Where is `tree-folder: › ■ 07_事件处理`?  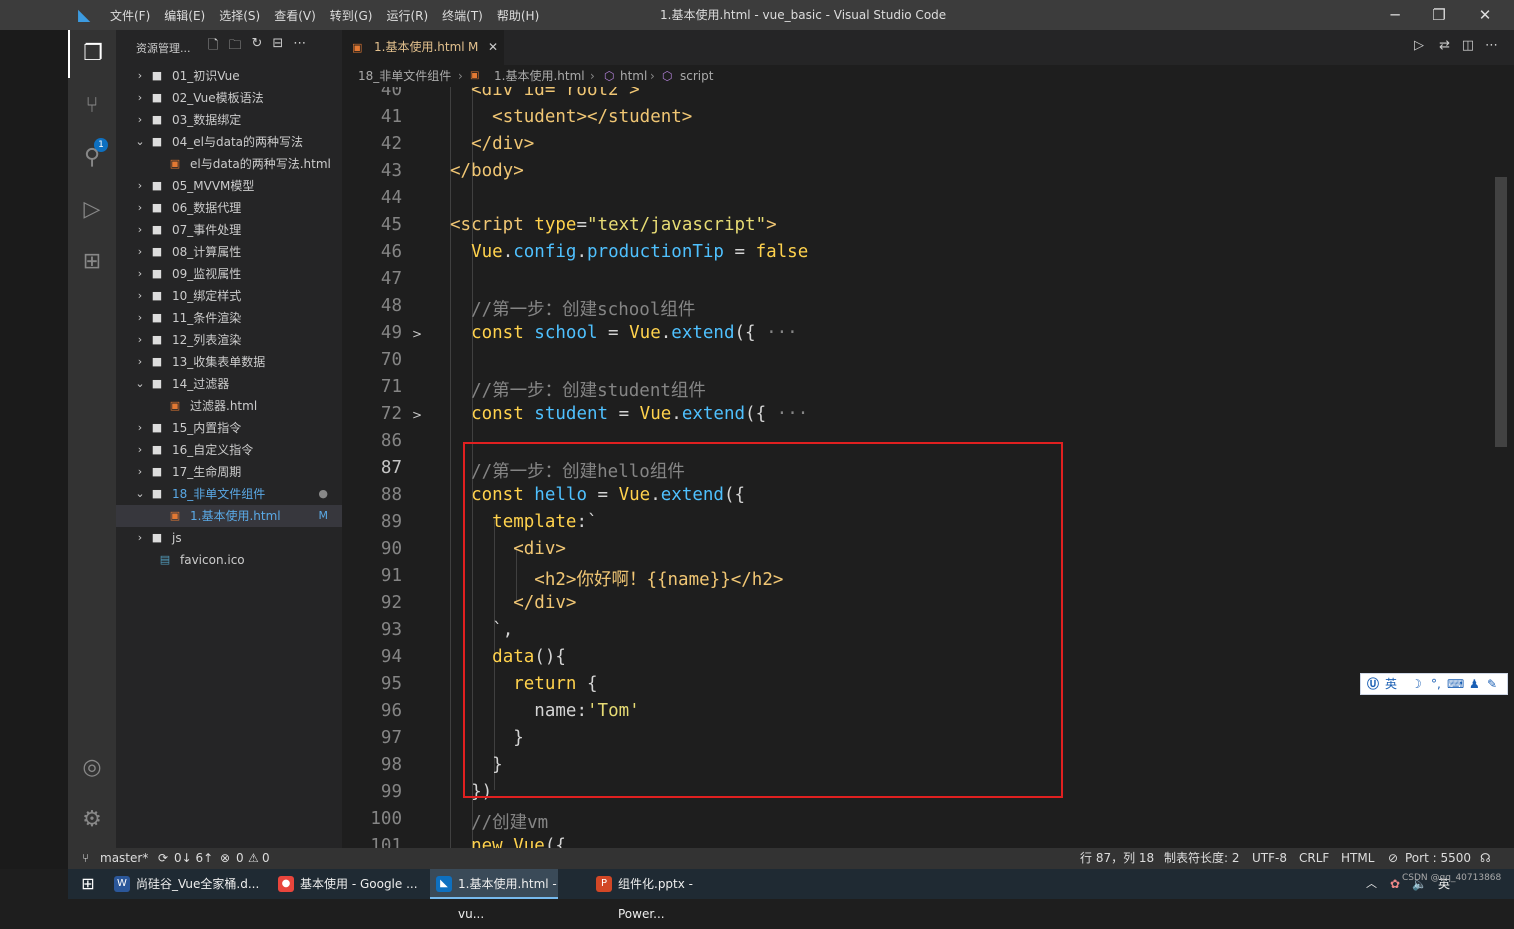
tree-folder: › ■ 07_事件处理 is located at coordinates (229, 230).